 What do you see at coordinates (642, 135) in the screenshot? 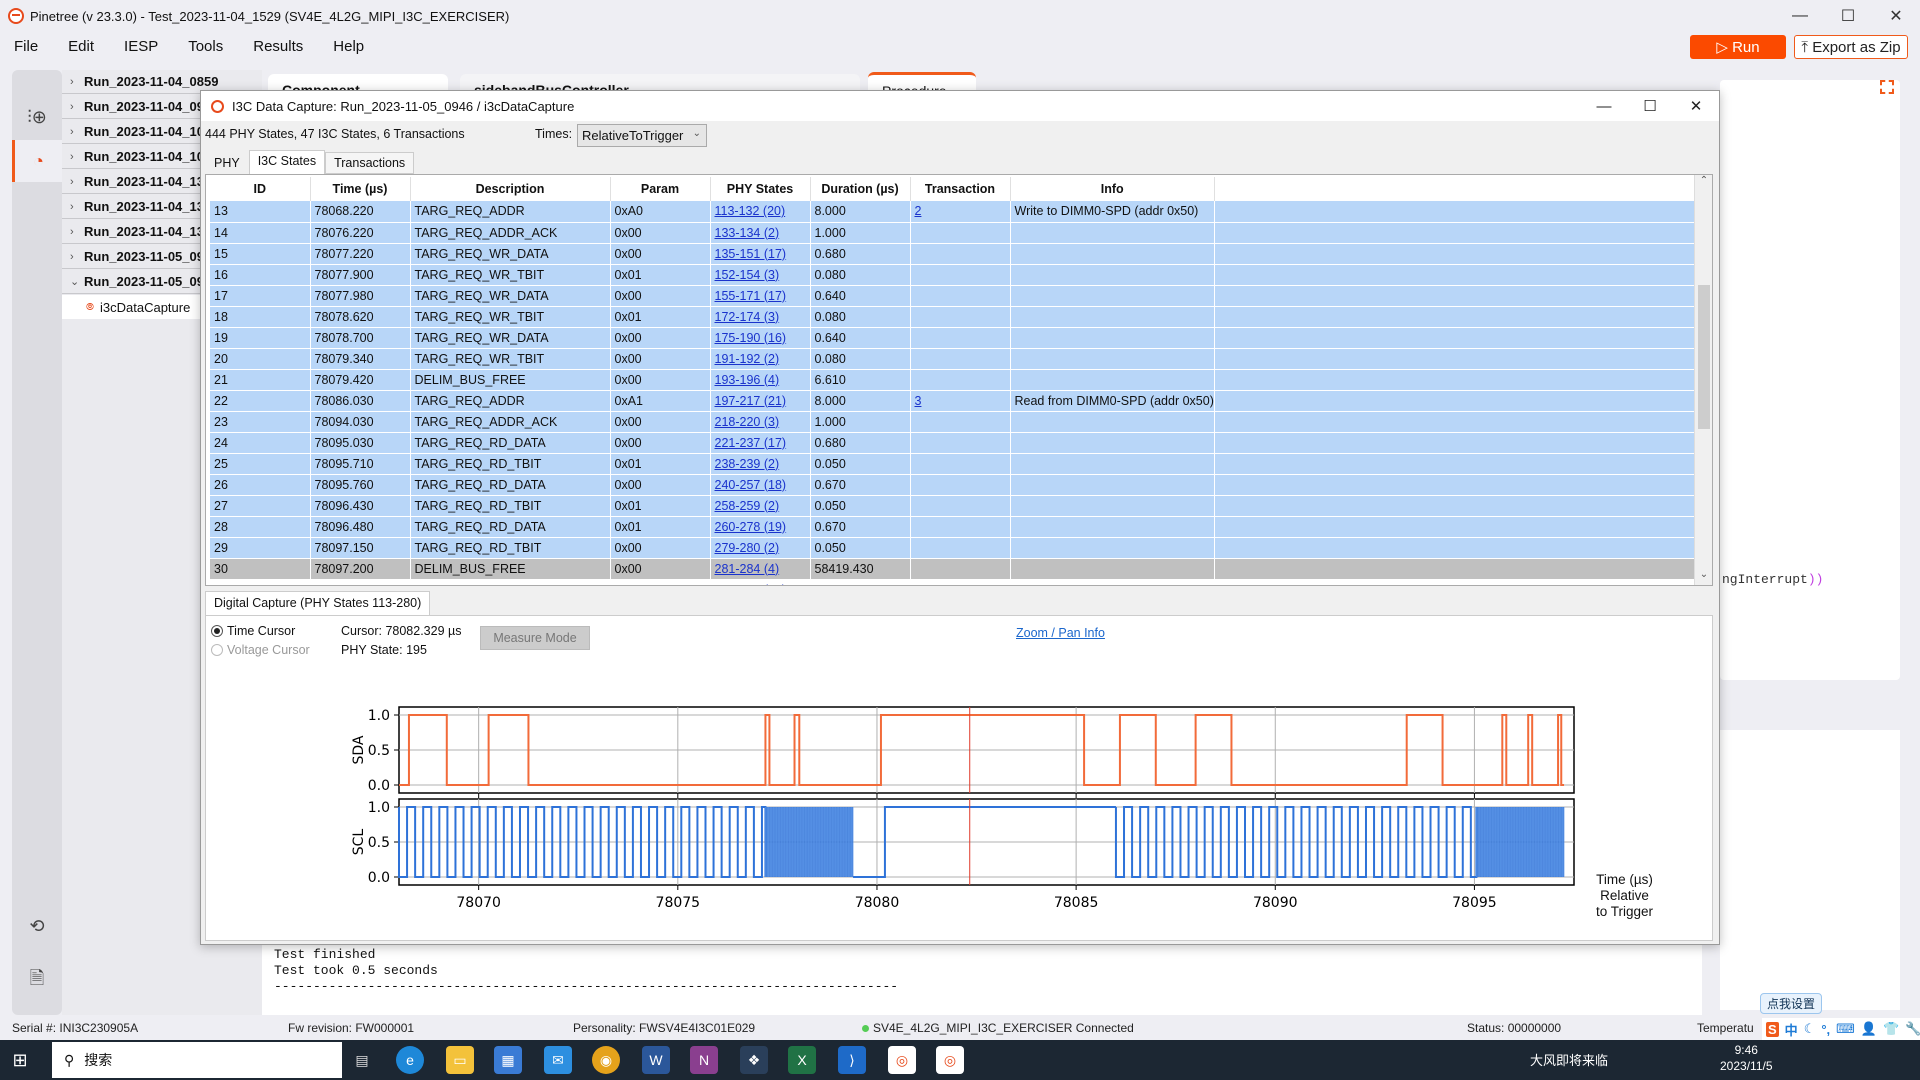
I see `times-dropdown: RelativeToTrigger ⌄` at bounding box center [642, 135].